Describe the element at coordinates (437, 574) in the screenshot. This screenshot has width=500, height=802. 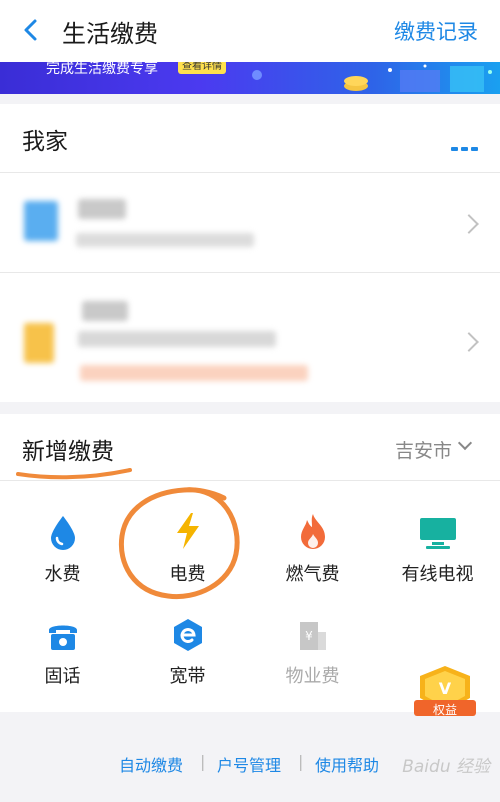
I see `pay-item-label: 有线电视` at that location.